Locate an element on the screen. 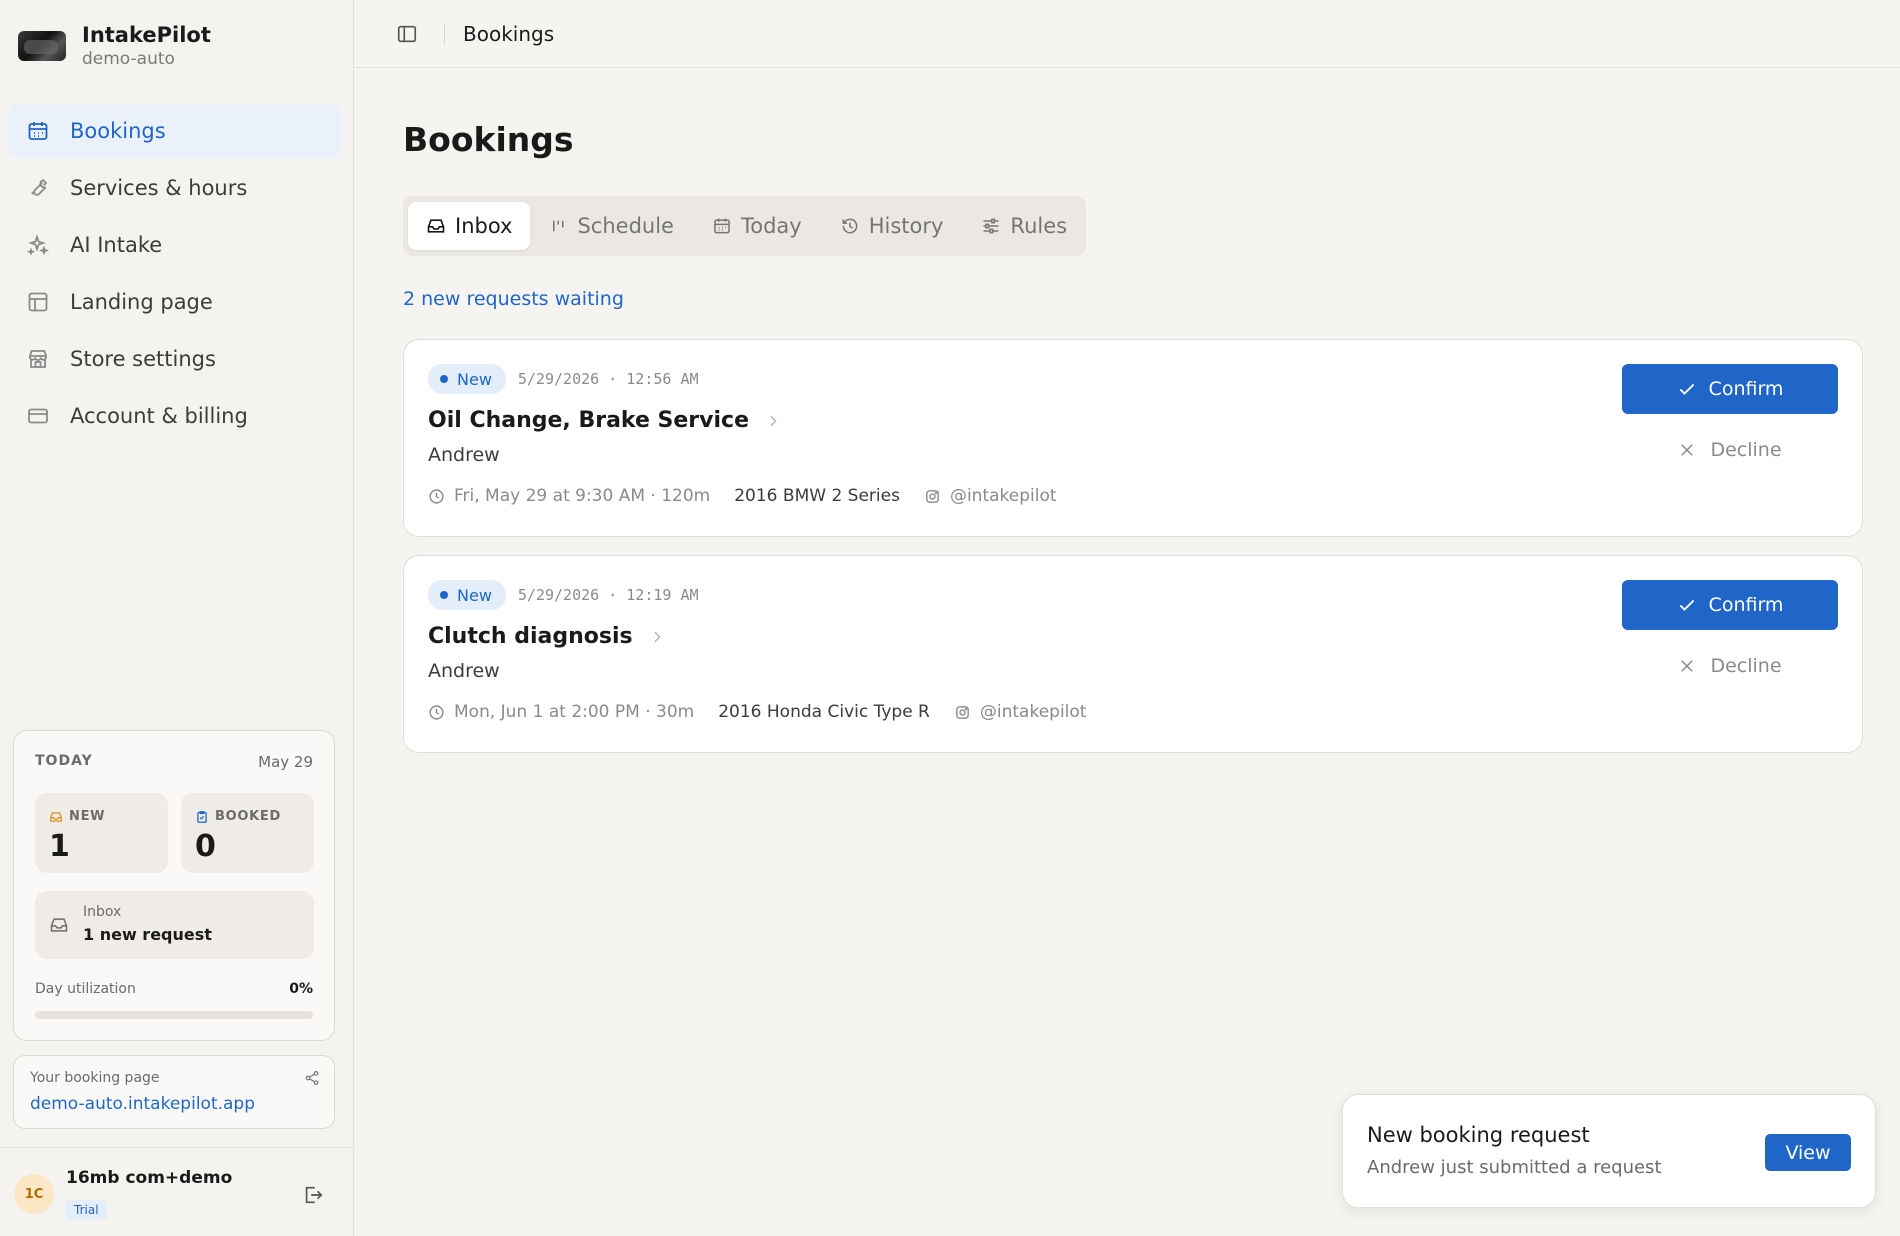 This screenshot has height=1236, width=1900. brand-subtitle: demo-auto is located at coordinates (128, 59).